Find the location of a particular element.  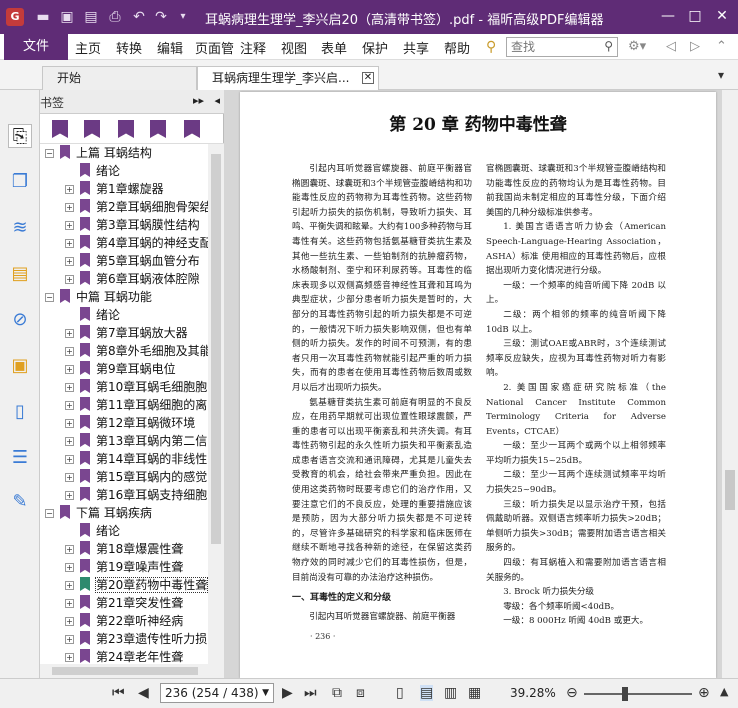

viewer-vertical-scrollbar is located at coordinates (730, 384).